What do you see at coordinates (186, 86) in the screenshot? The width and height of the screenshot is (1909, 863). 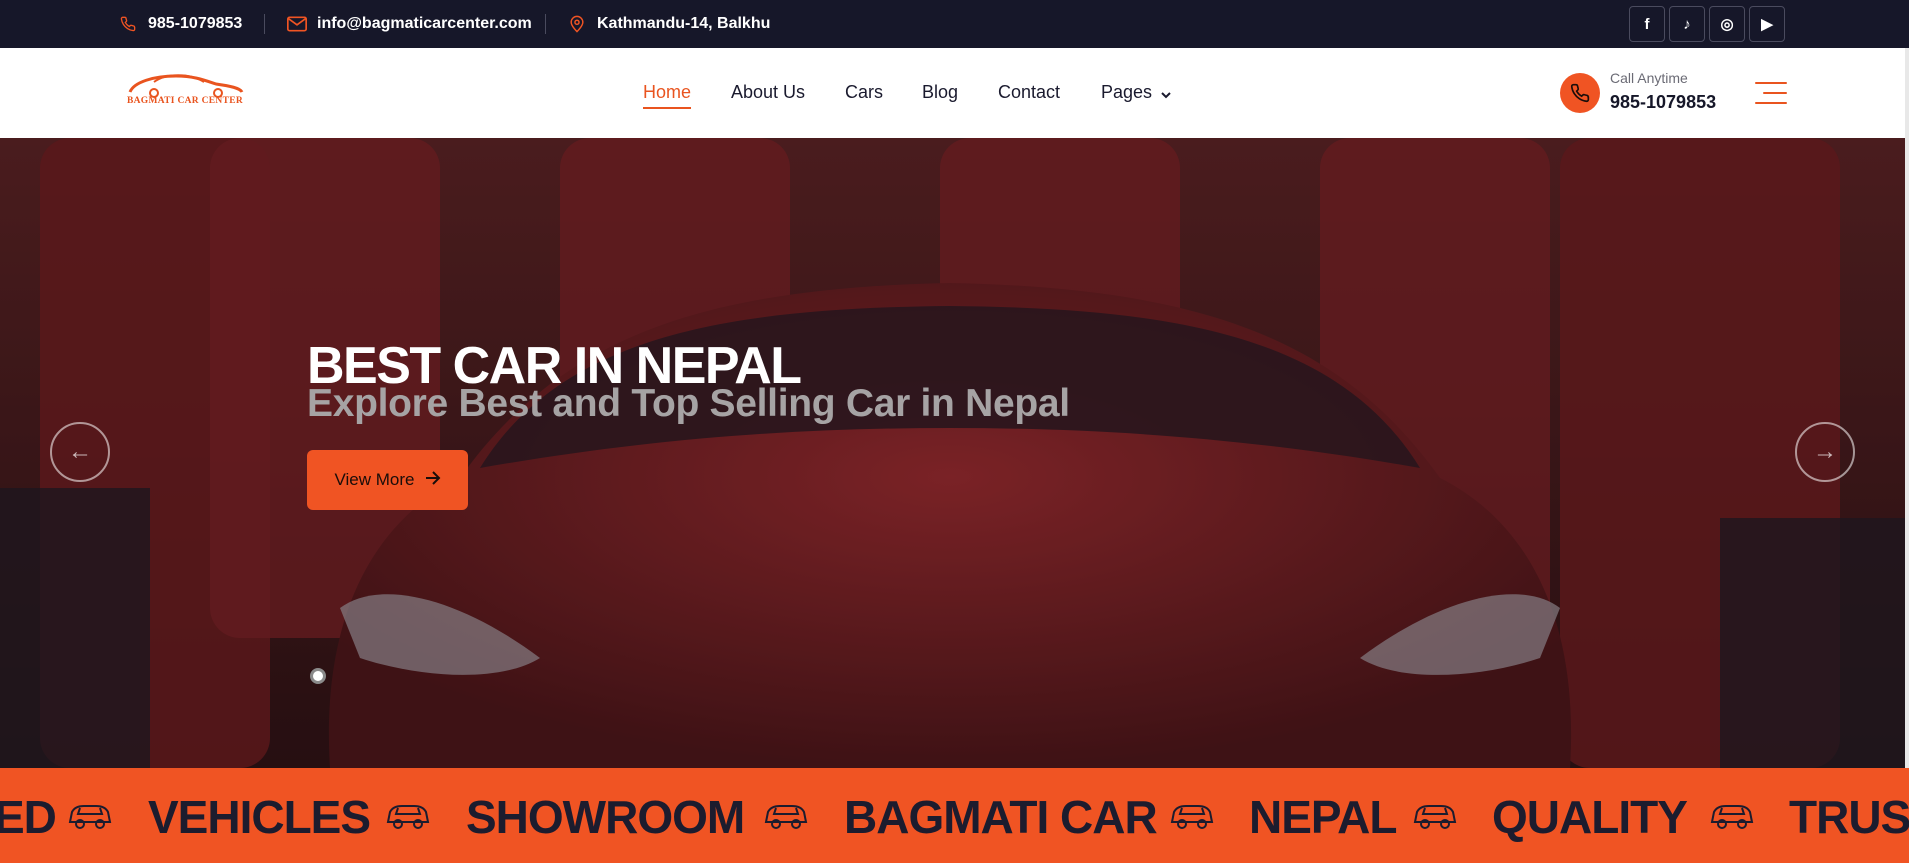 I see `car-logo-icon` at bounding box center [186, 86].